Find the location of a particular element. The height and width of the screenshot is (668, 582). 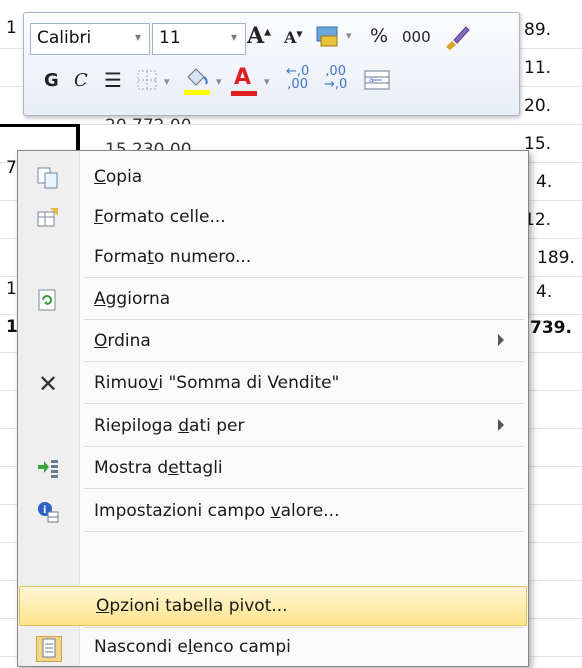

cell-value: 189. is located at coordinates (556, 258).